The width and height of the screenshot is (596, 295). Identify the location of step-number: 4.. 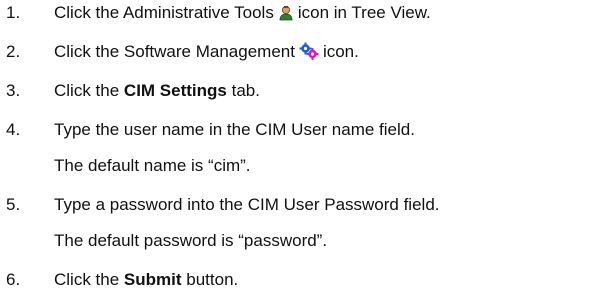
(13, 129).